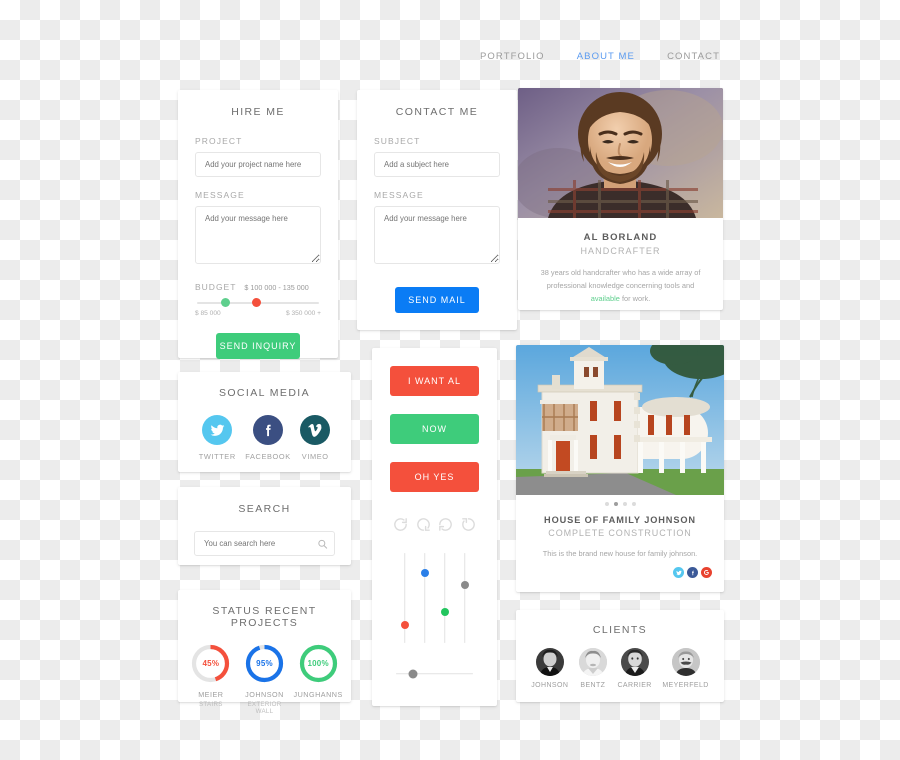 The height and width of the screenshot is (760, 900). What do you see at coordinates (258, 164) in the screenshot?
I see `project-input` at bounding box center [258, 164].